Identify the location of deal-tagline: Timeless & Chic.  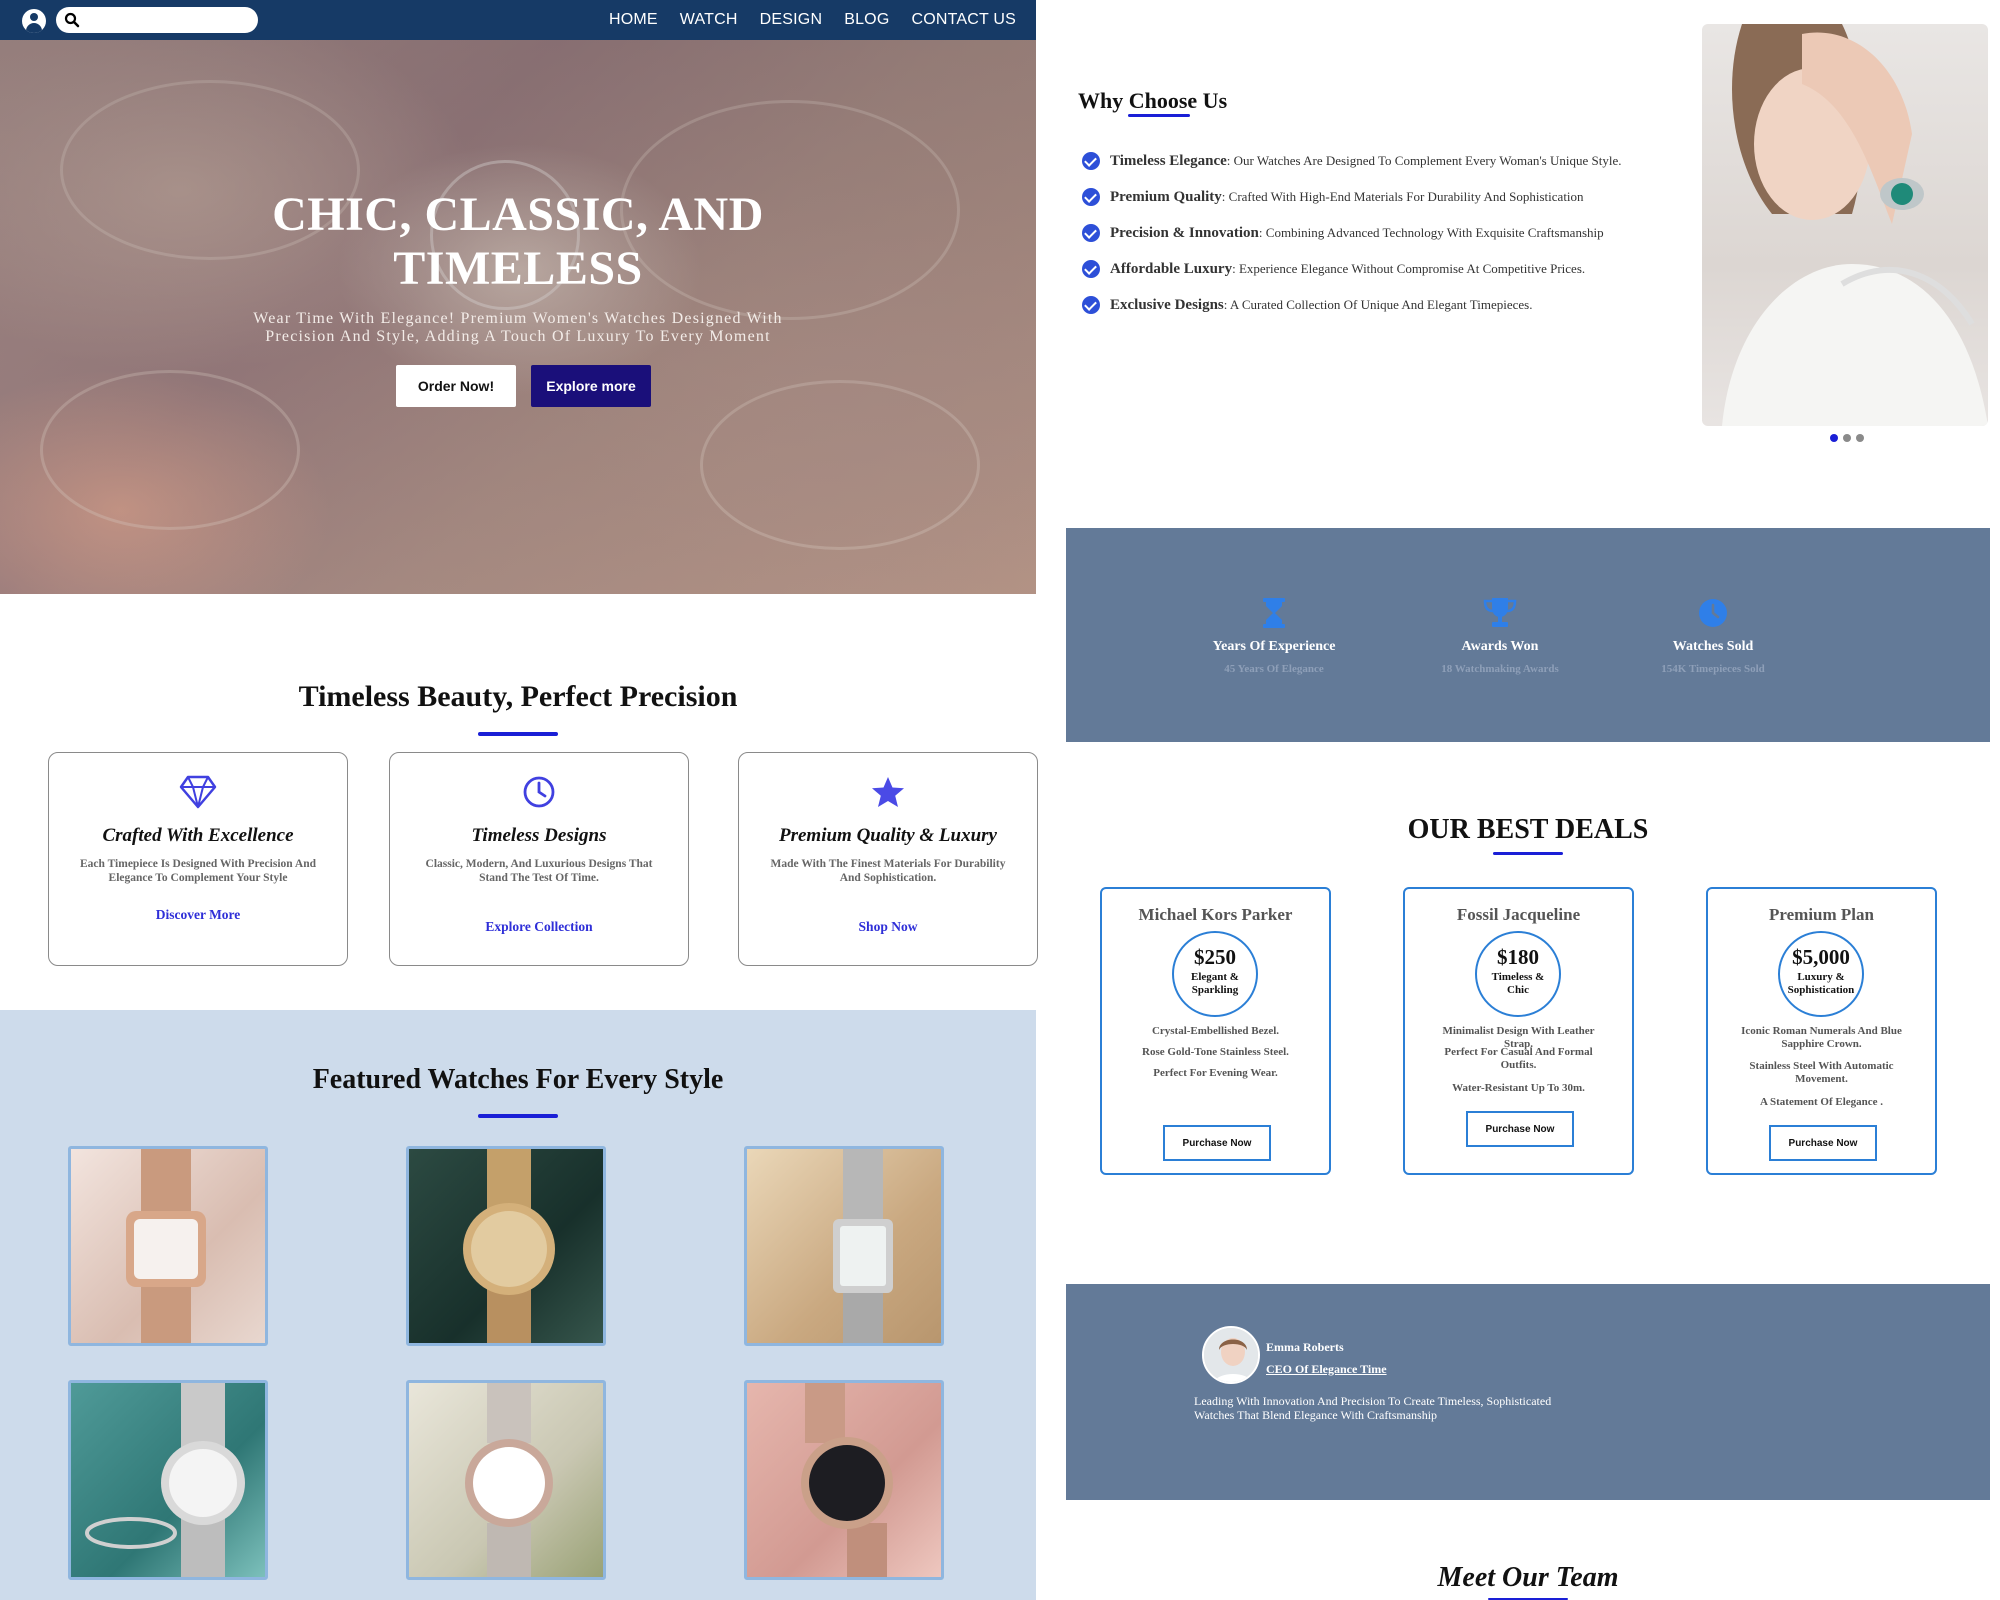
(1518, 983).